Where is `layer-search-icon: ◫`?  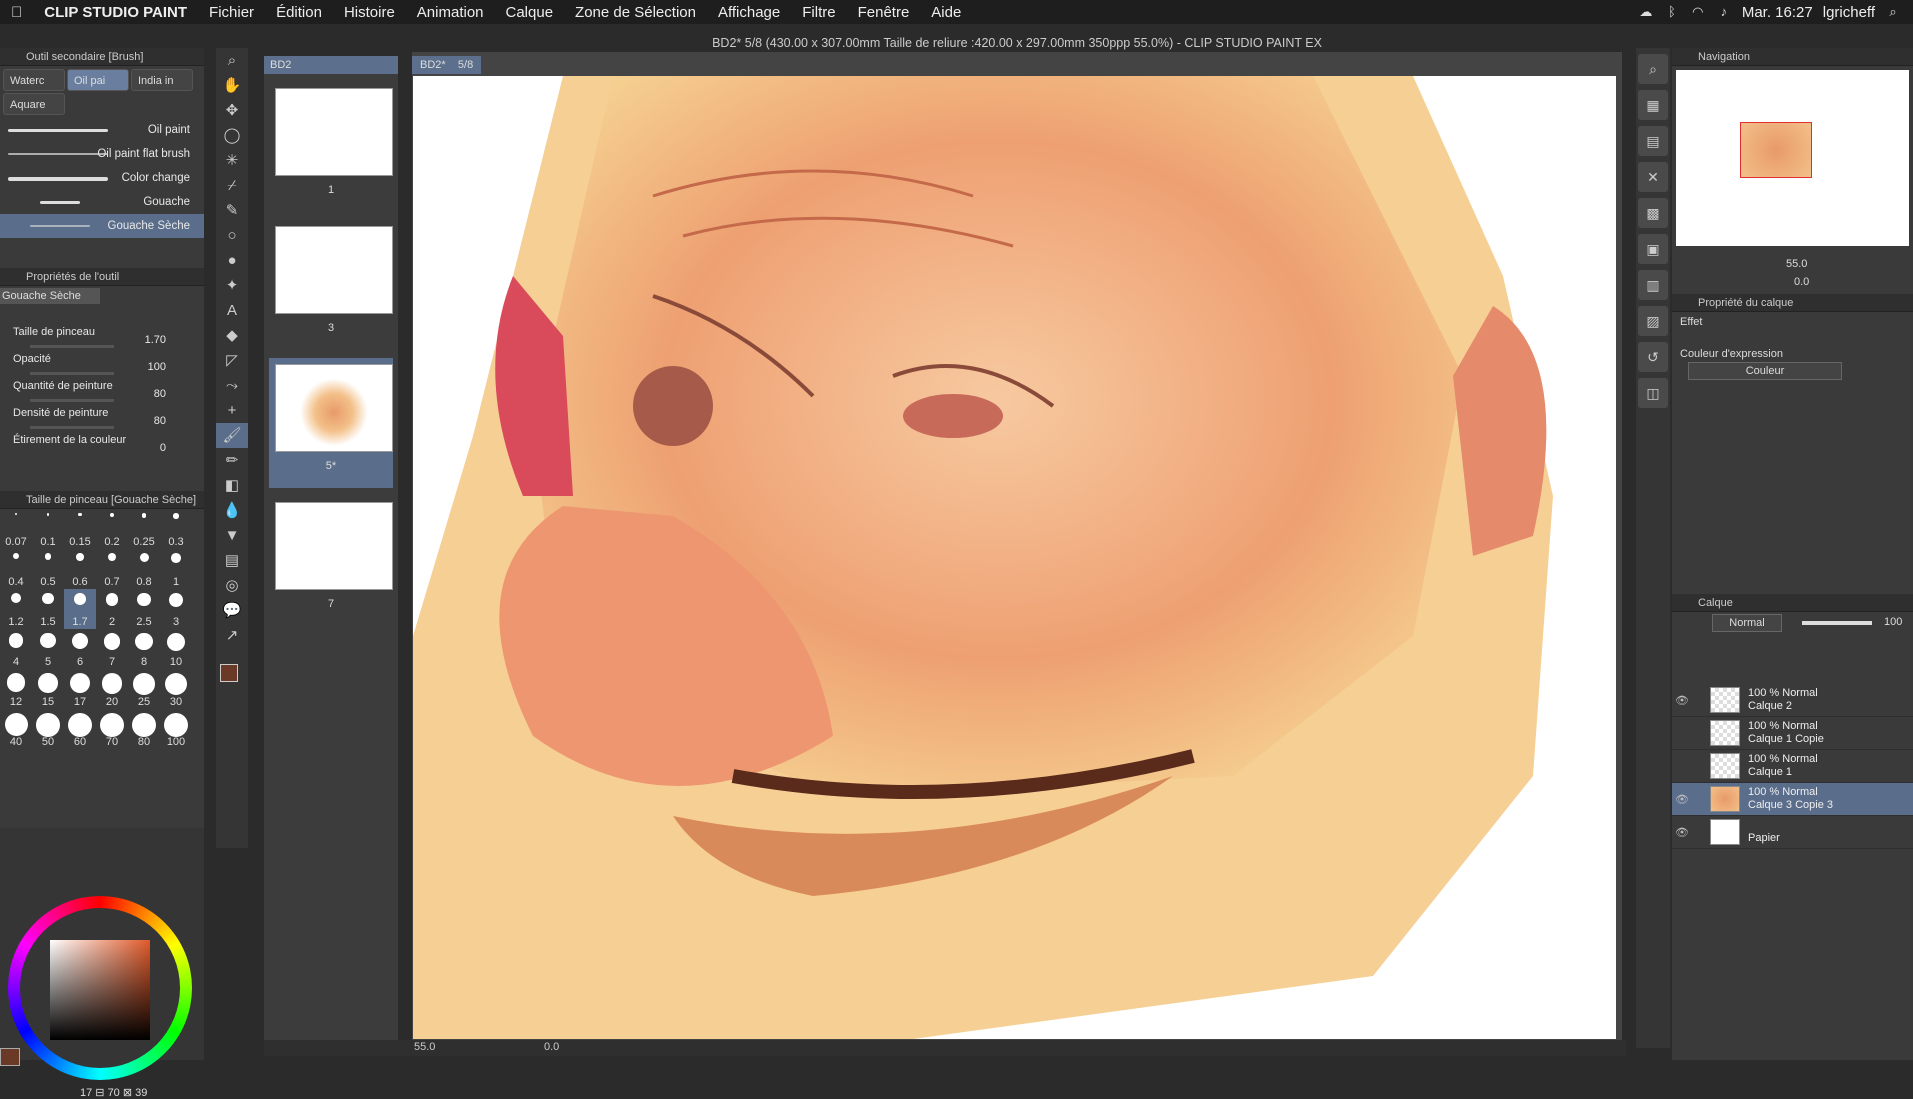 layer-search-icon: ◫ is located at coordinates (1653, 393).